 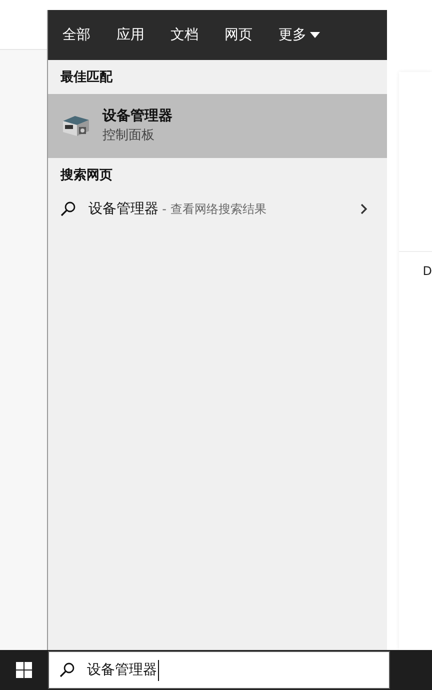 I want to click on web-search-item: 设备管理器 - 查看网络搜索结果, so click(x=217, y=209).